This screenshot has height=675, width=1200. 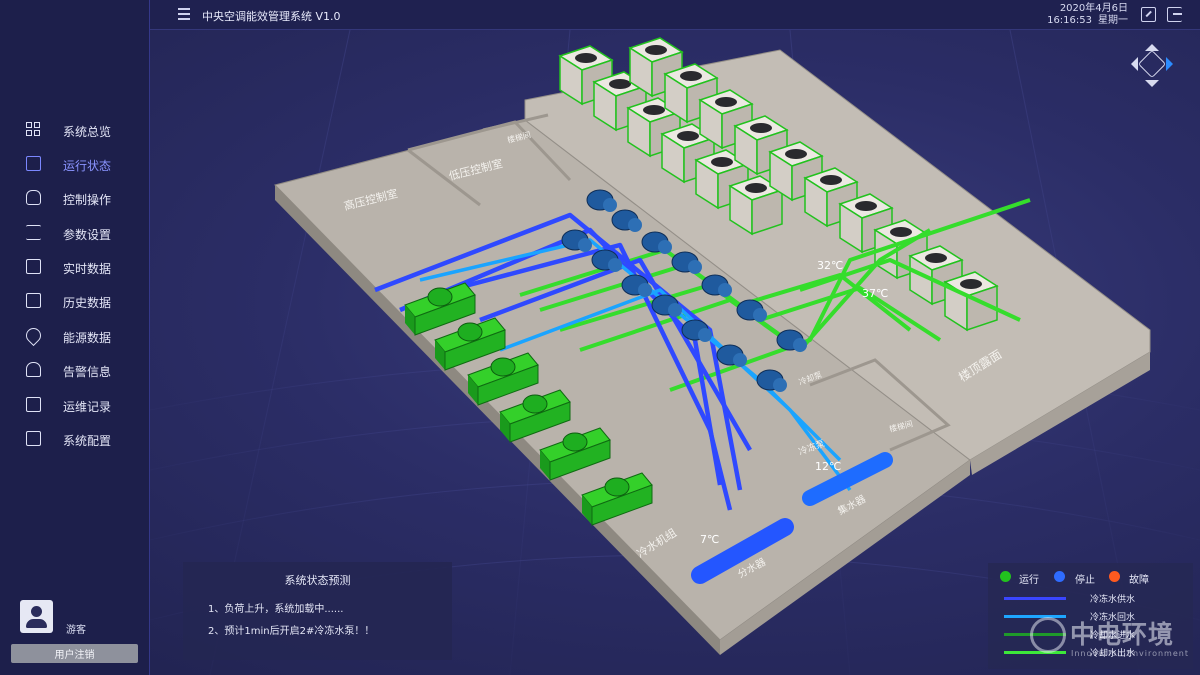 What do you see at coordinates (76, 630) in the screenshot?
I see `user-name: 游客` at bounding box center [76, 630].